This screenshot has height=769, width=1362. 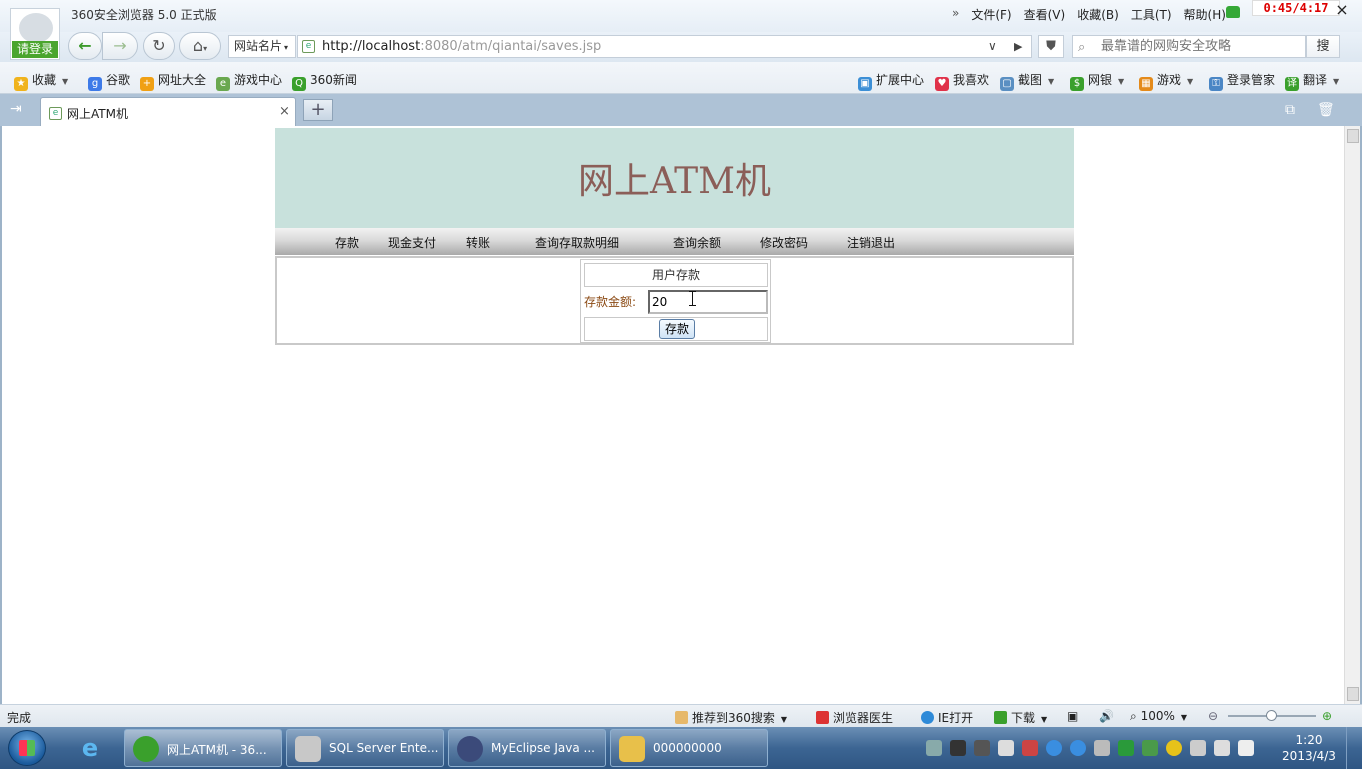 What do you see at coordinates (1030, 748) in the screenshot?
I see `security-tray-icon` at bounding box center [1030, 748].